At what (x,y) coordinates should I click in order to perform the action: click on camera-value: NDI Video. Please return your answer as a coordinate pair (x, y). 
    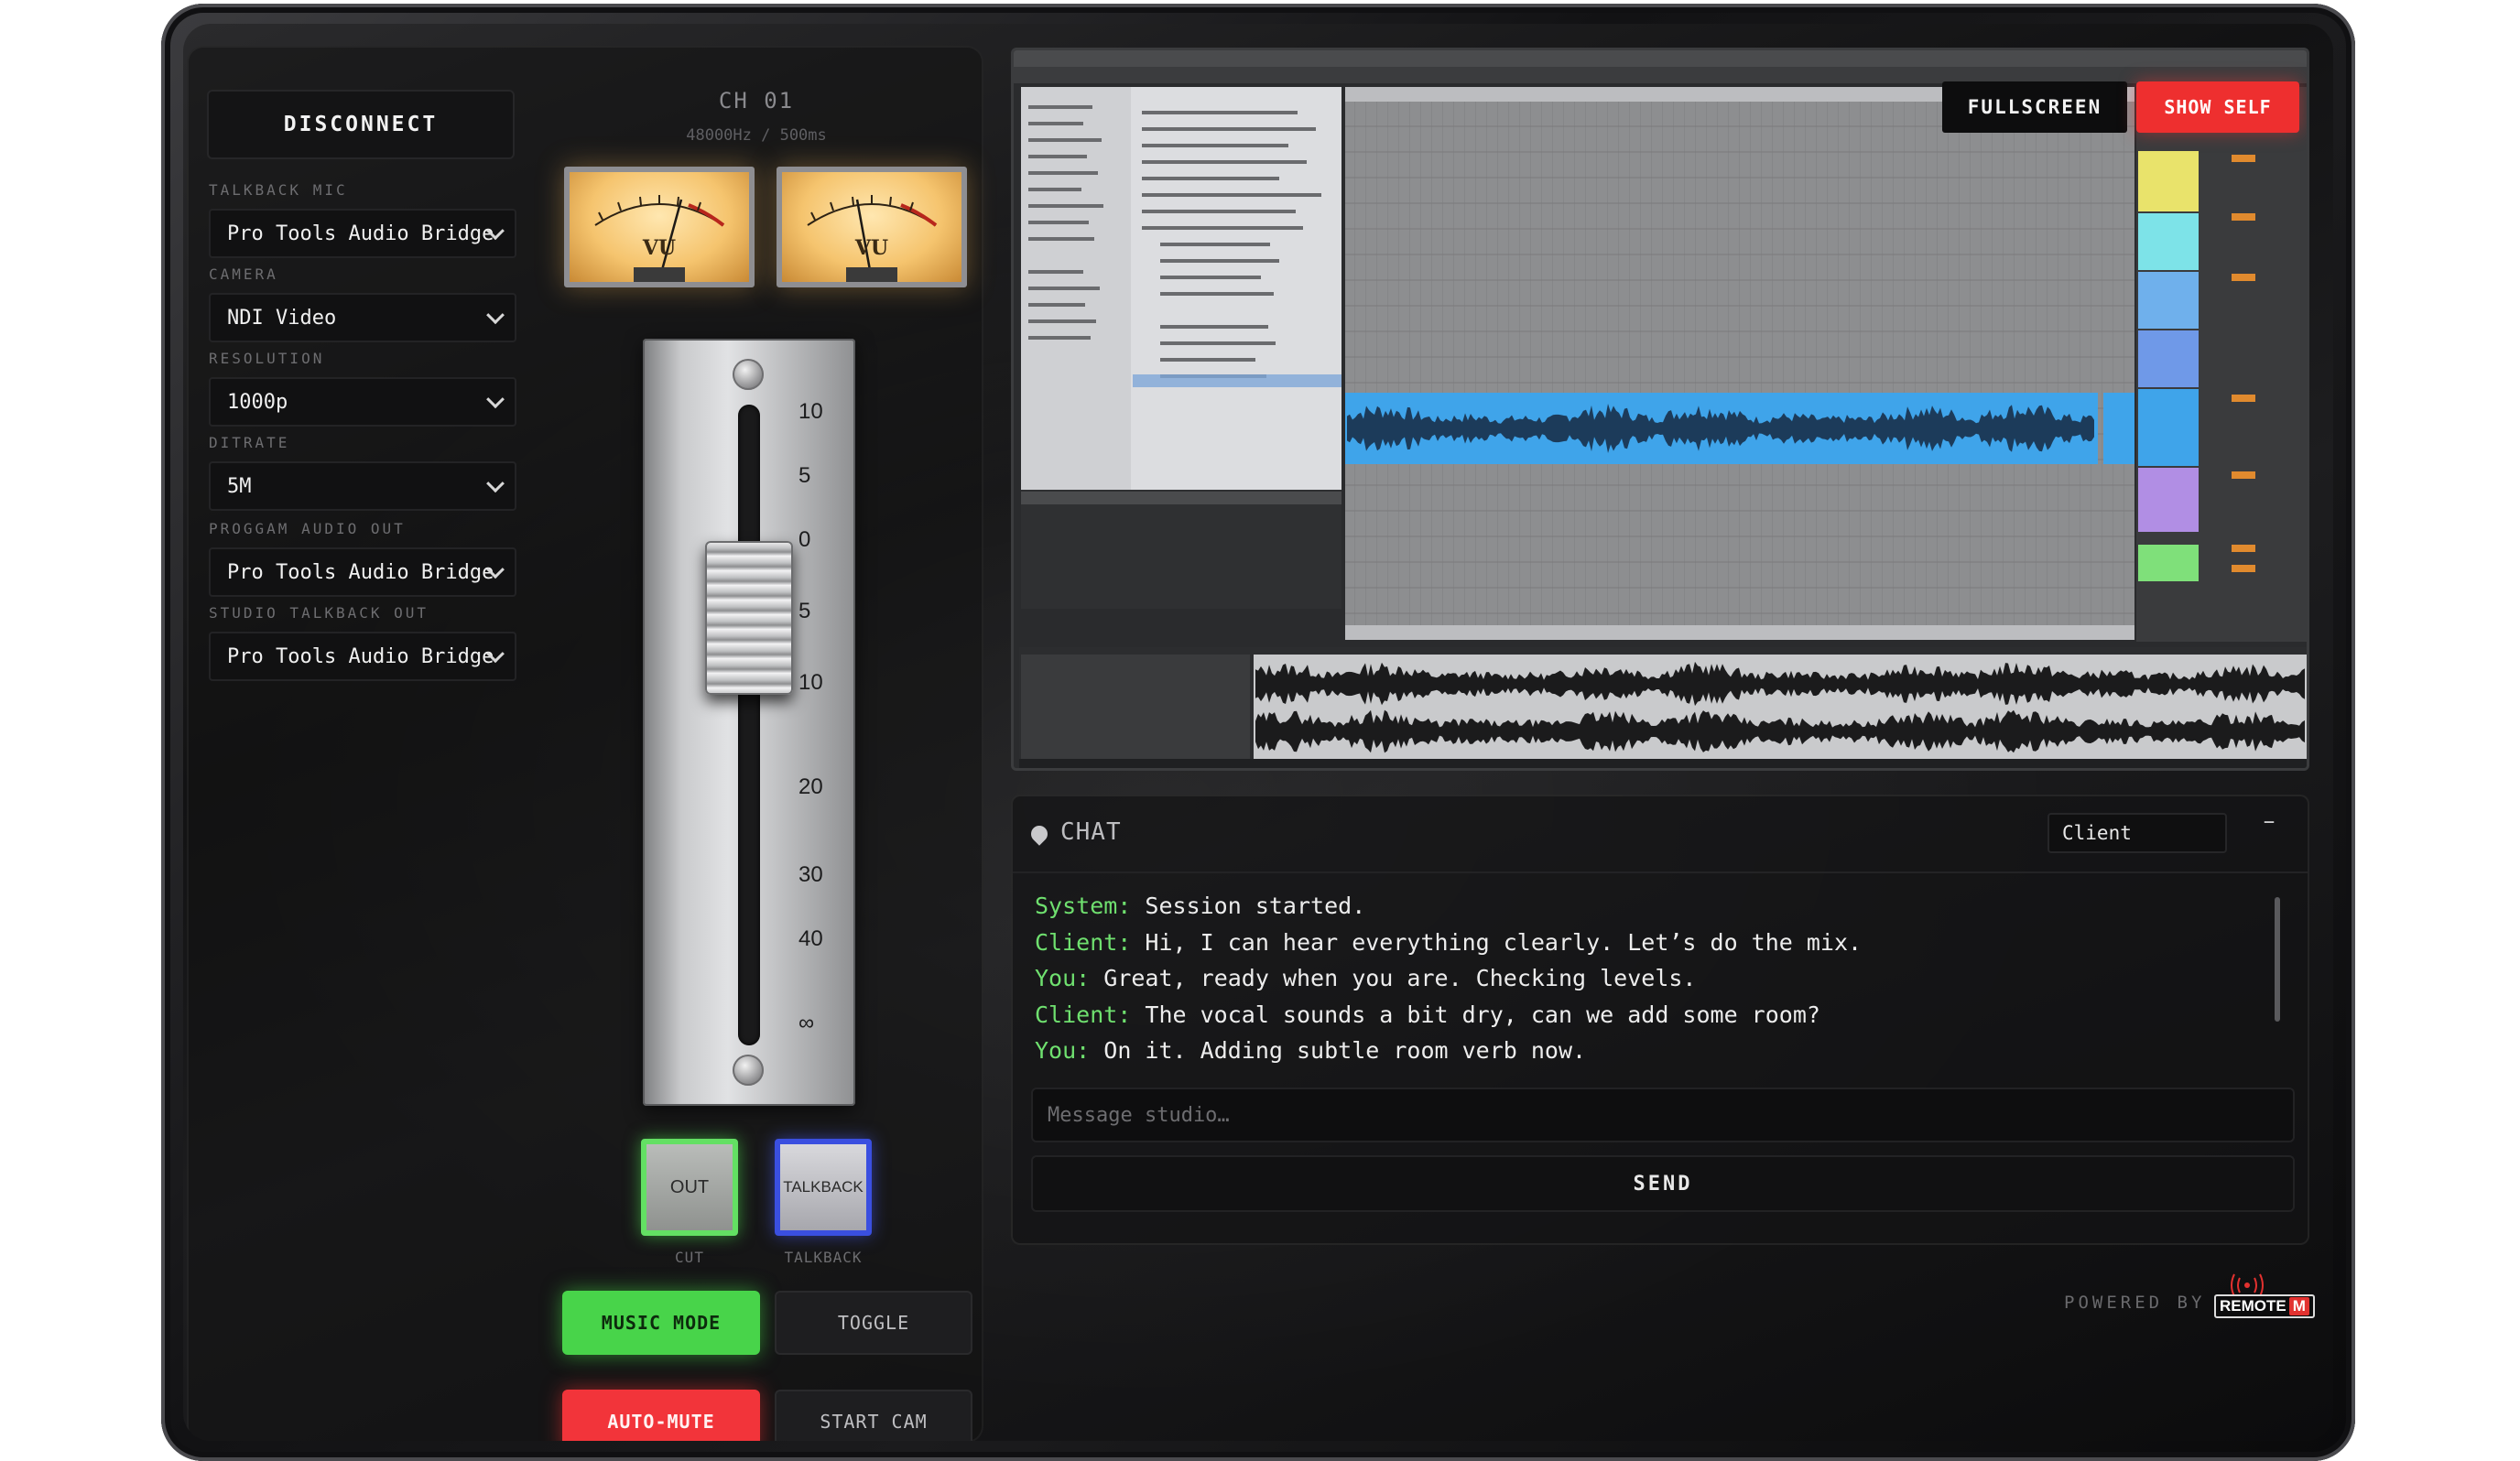
    Looking at the image, I should click on (282, 318).